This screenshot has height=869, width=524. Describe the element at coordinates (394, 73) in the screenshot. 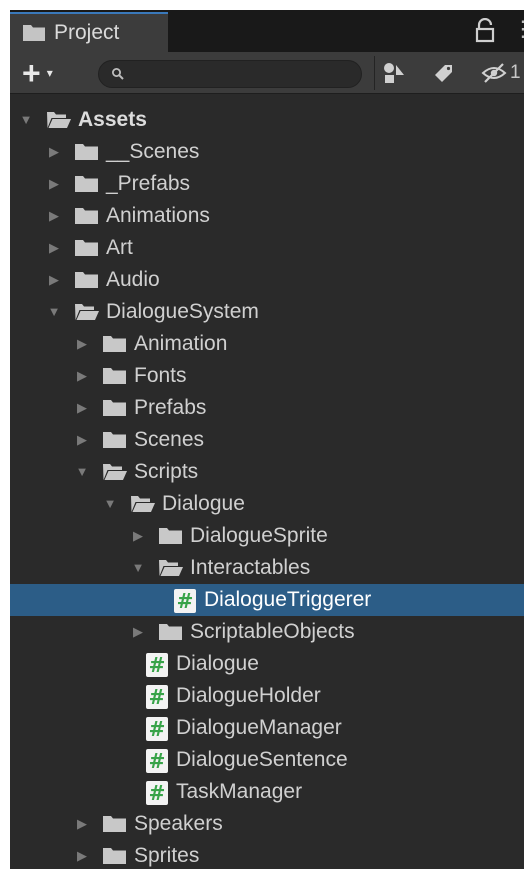

I see `filter-by-type-icon` at that location.